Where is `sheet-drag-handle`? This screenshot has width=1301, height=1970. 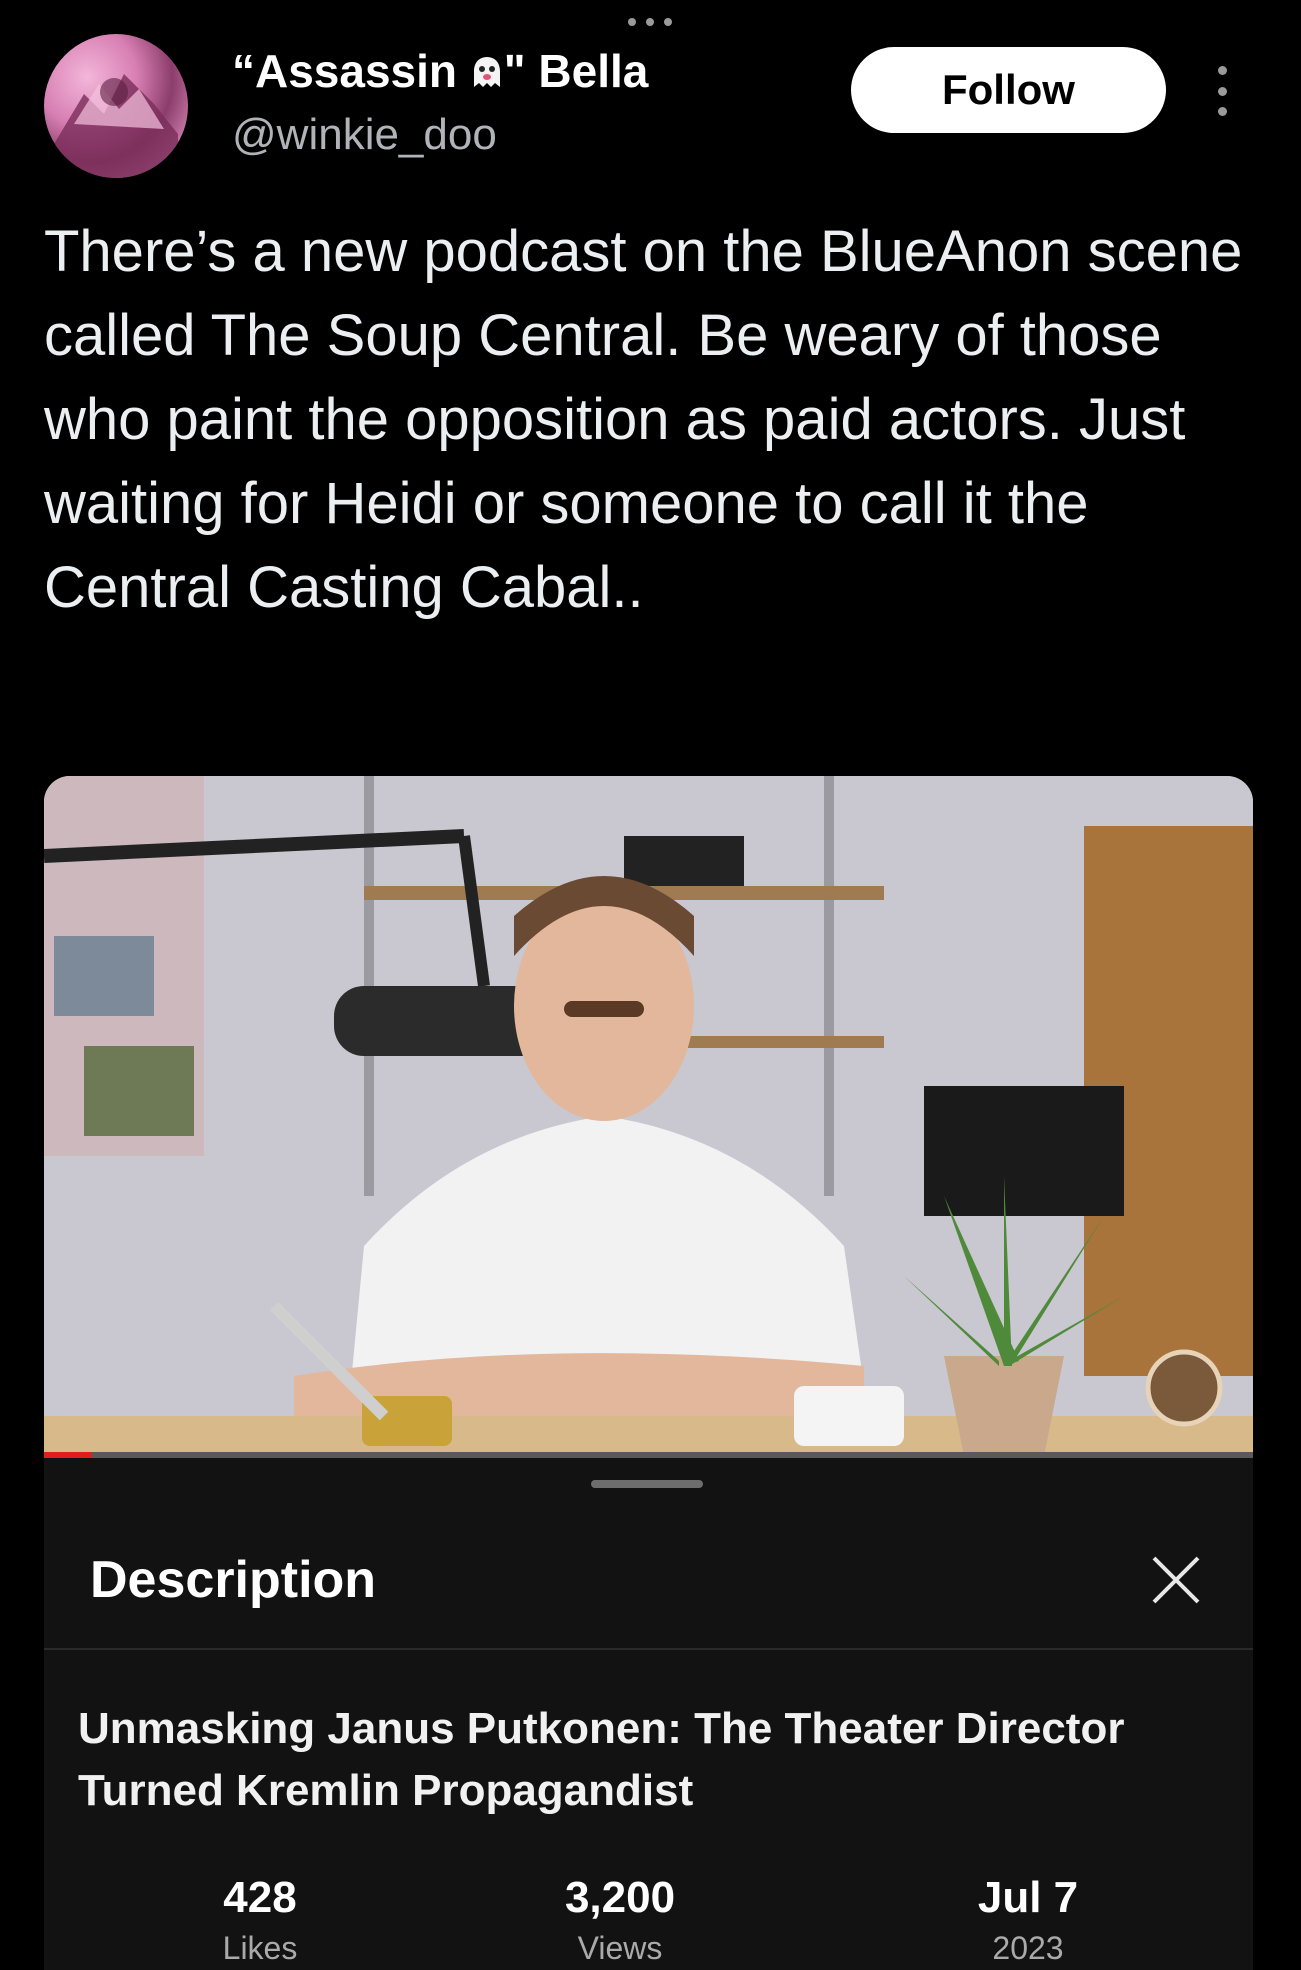
sheet-drag-handle is located at coordinates (647, 1484).